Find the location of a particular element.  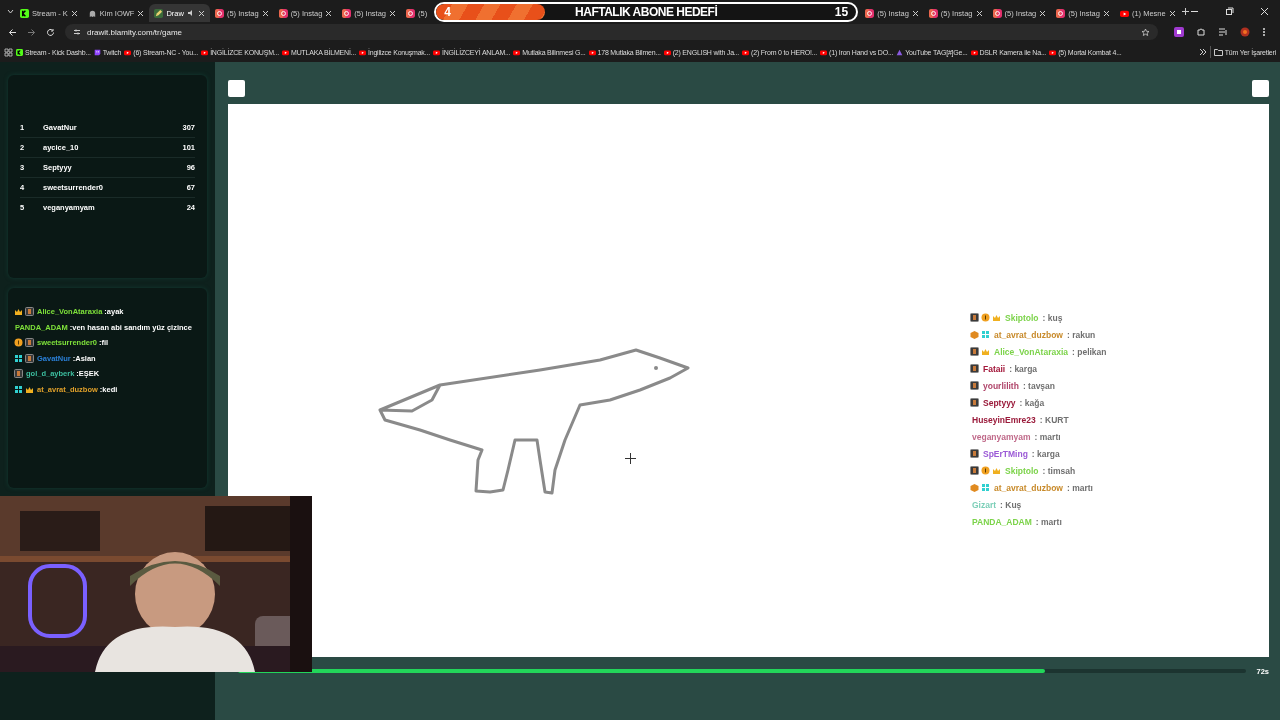

username: HuseyinEmre23 is located at coordinates (1004, 419).